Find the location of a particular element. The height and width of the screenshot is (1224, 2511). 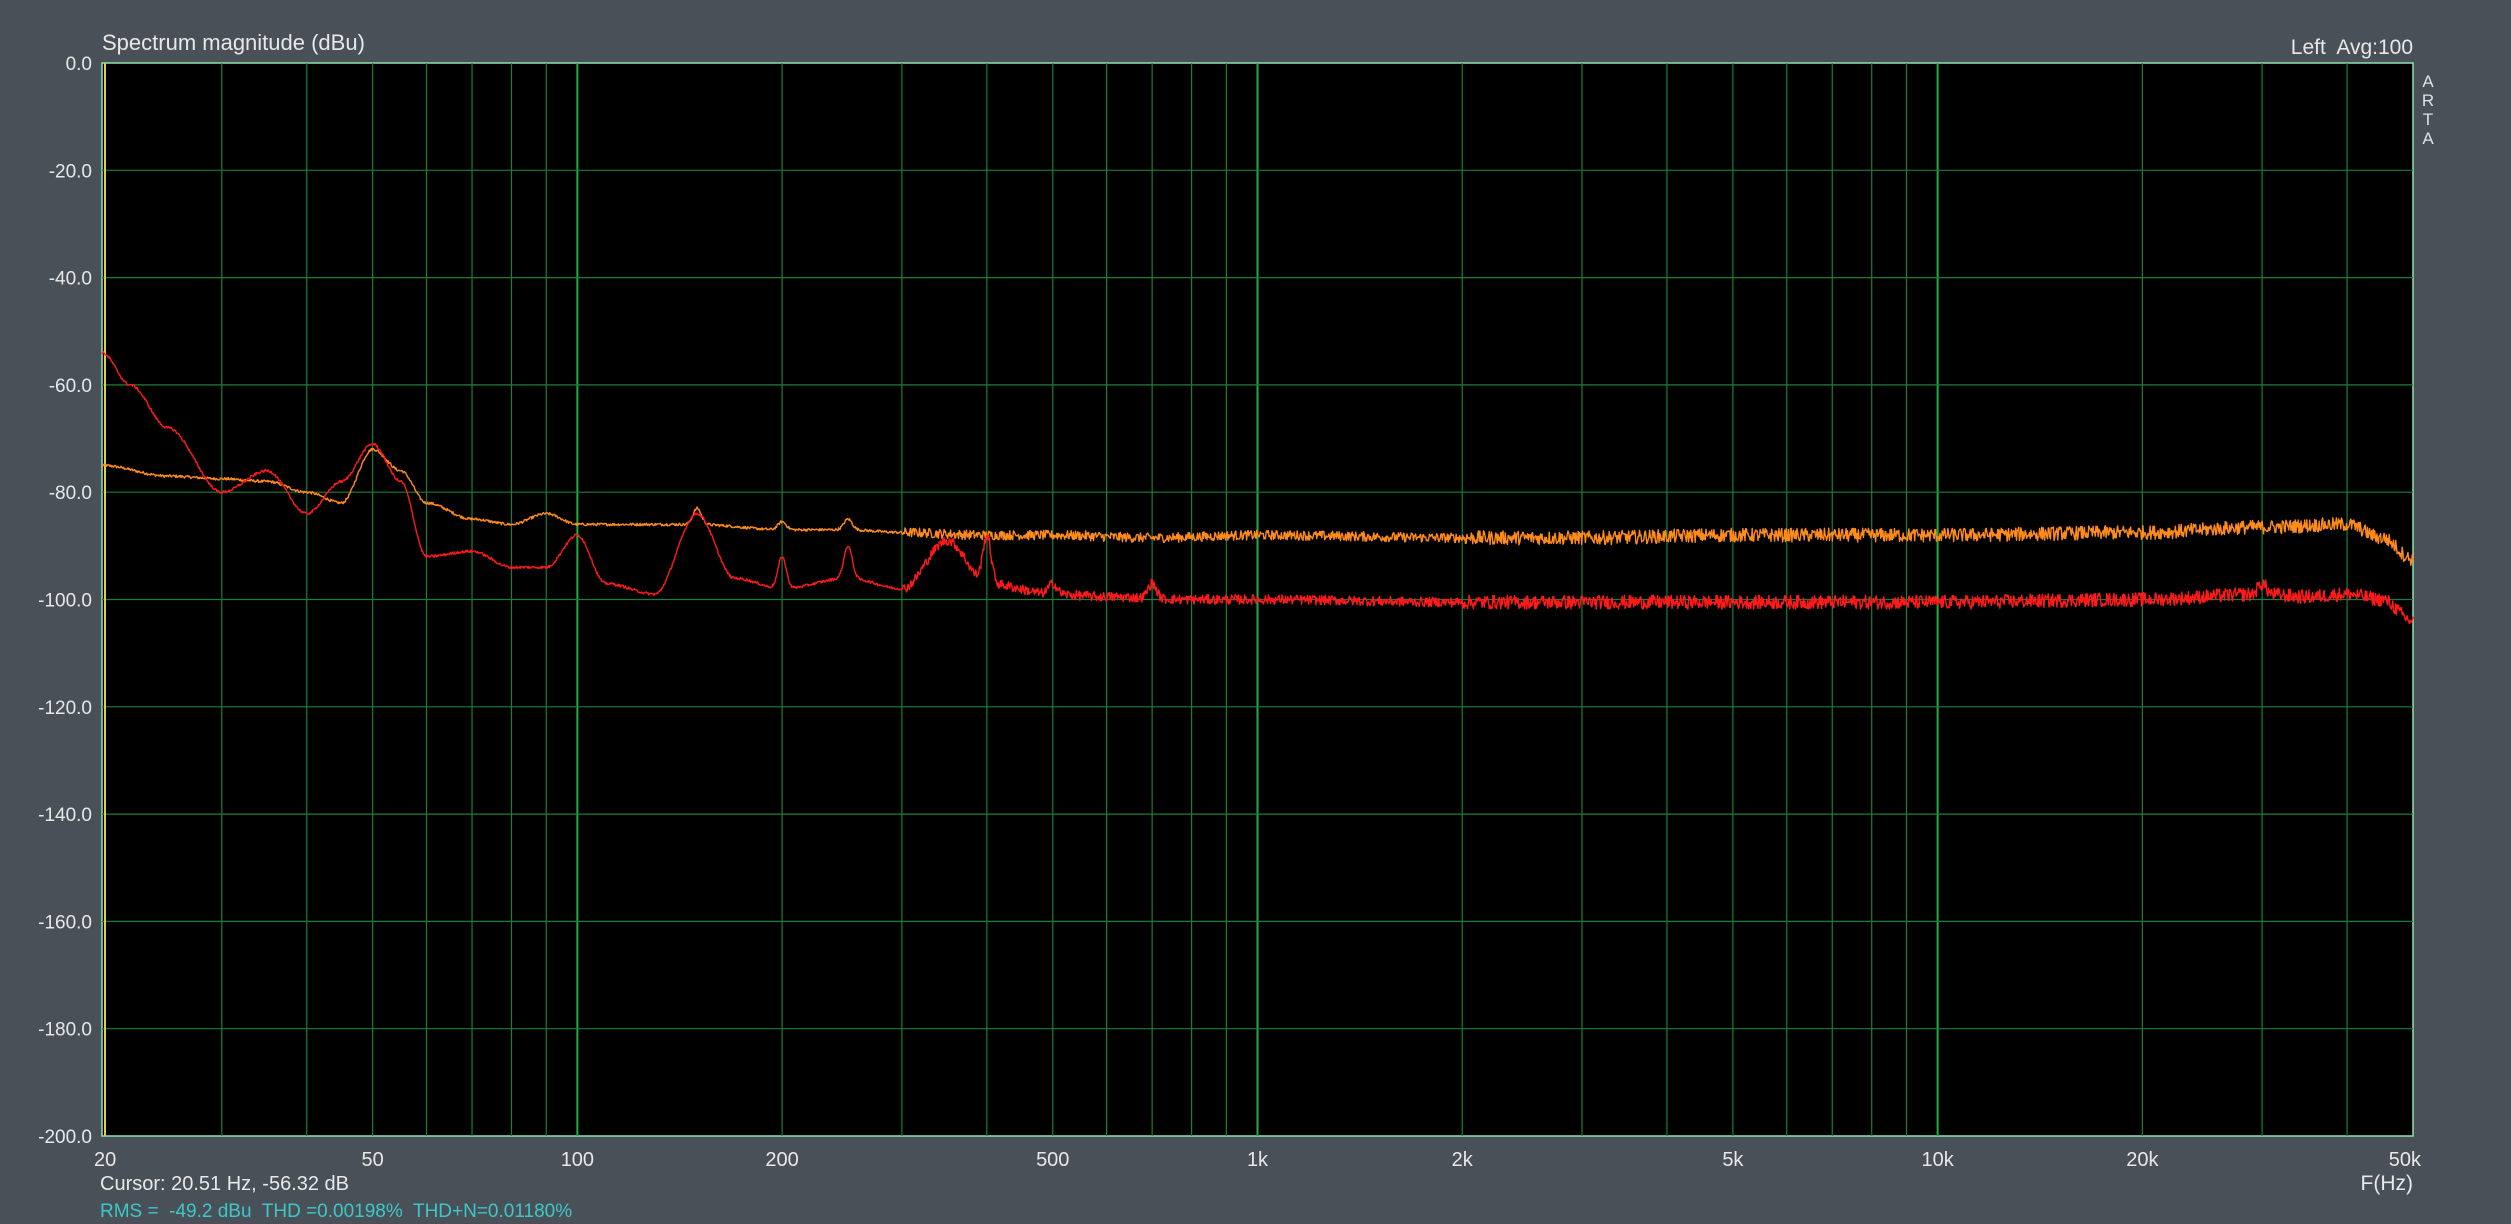

y-tick-label: 0.0 is located at coordinates (79, 64).